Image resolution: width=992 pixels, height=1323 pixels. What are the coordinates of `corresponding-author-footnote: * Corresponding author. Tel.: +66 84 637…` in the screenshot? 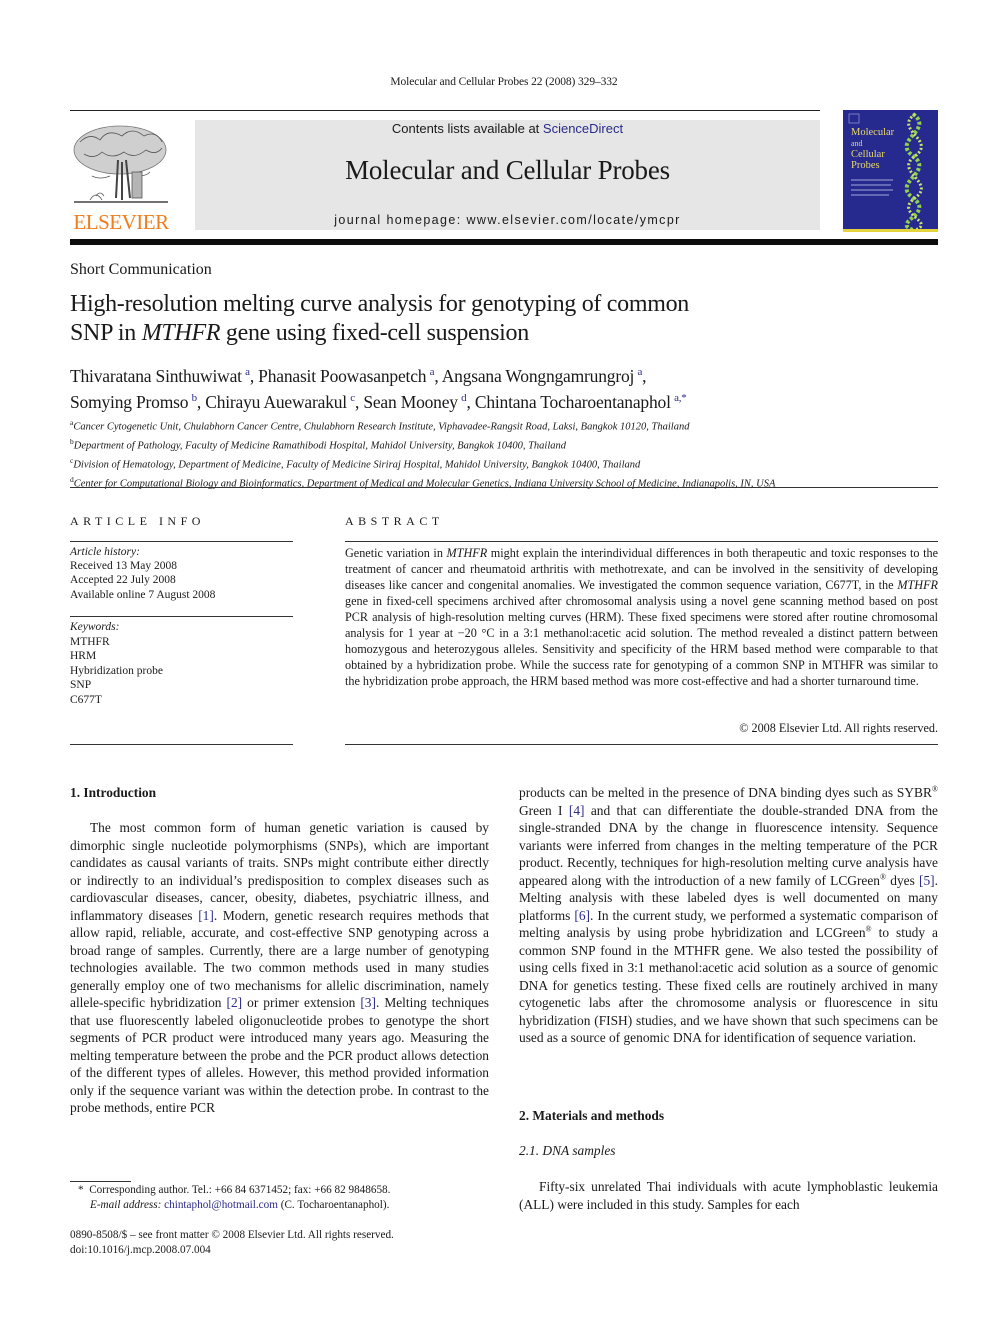 It's located at (234, 1197).